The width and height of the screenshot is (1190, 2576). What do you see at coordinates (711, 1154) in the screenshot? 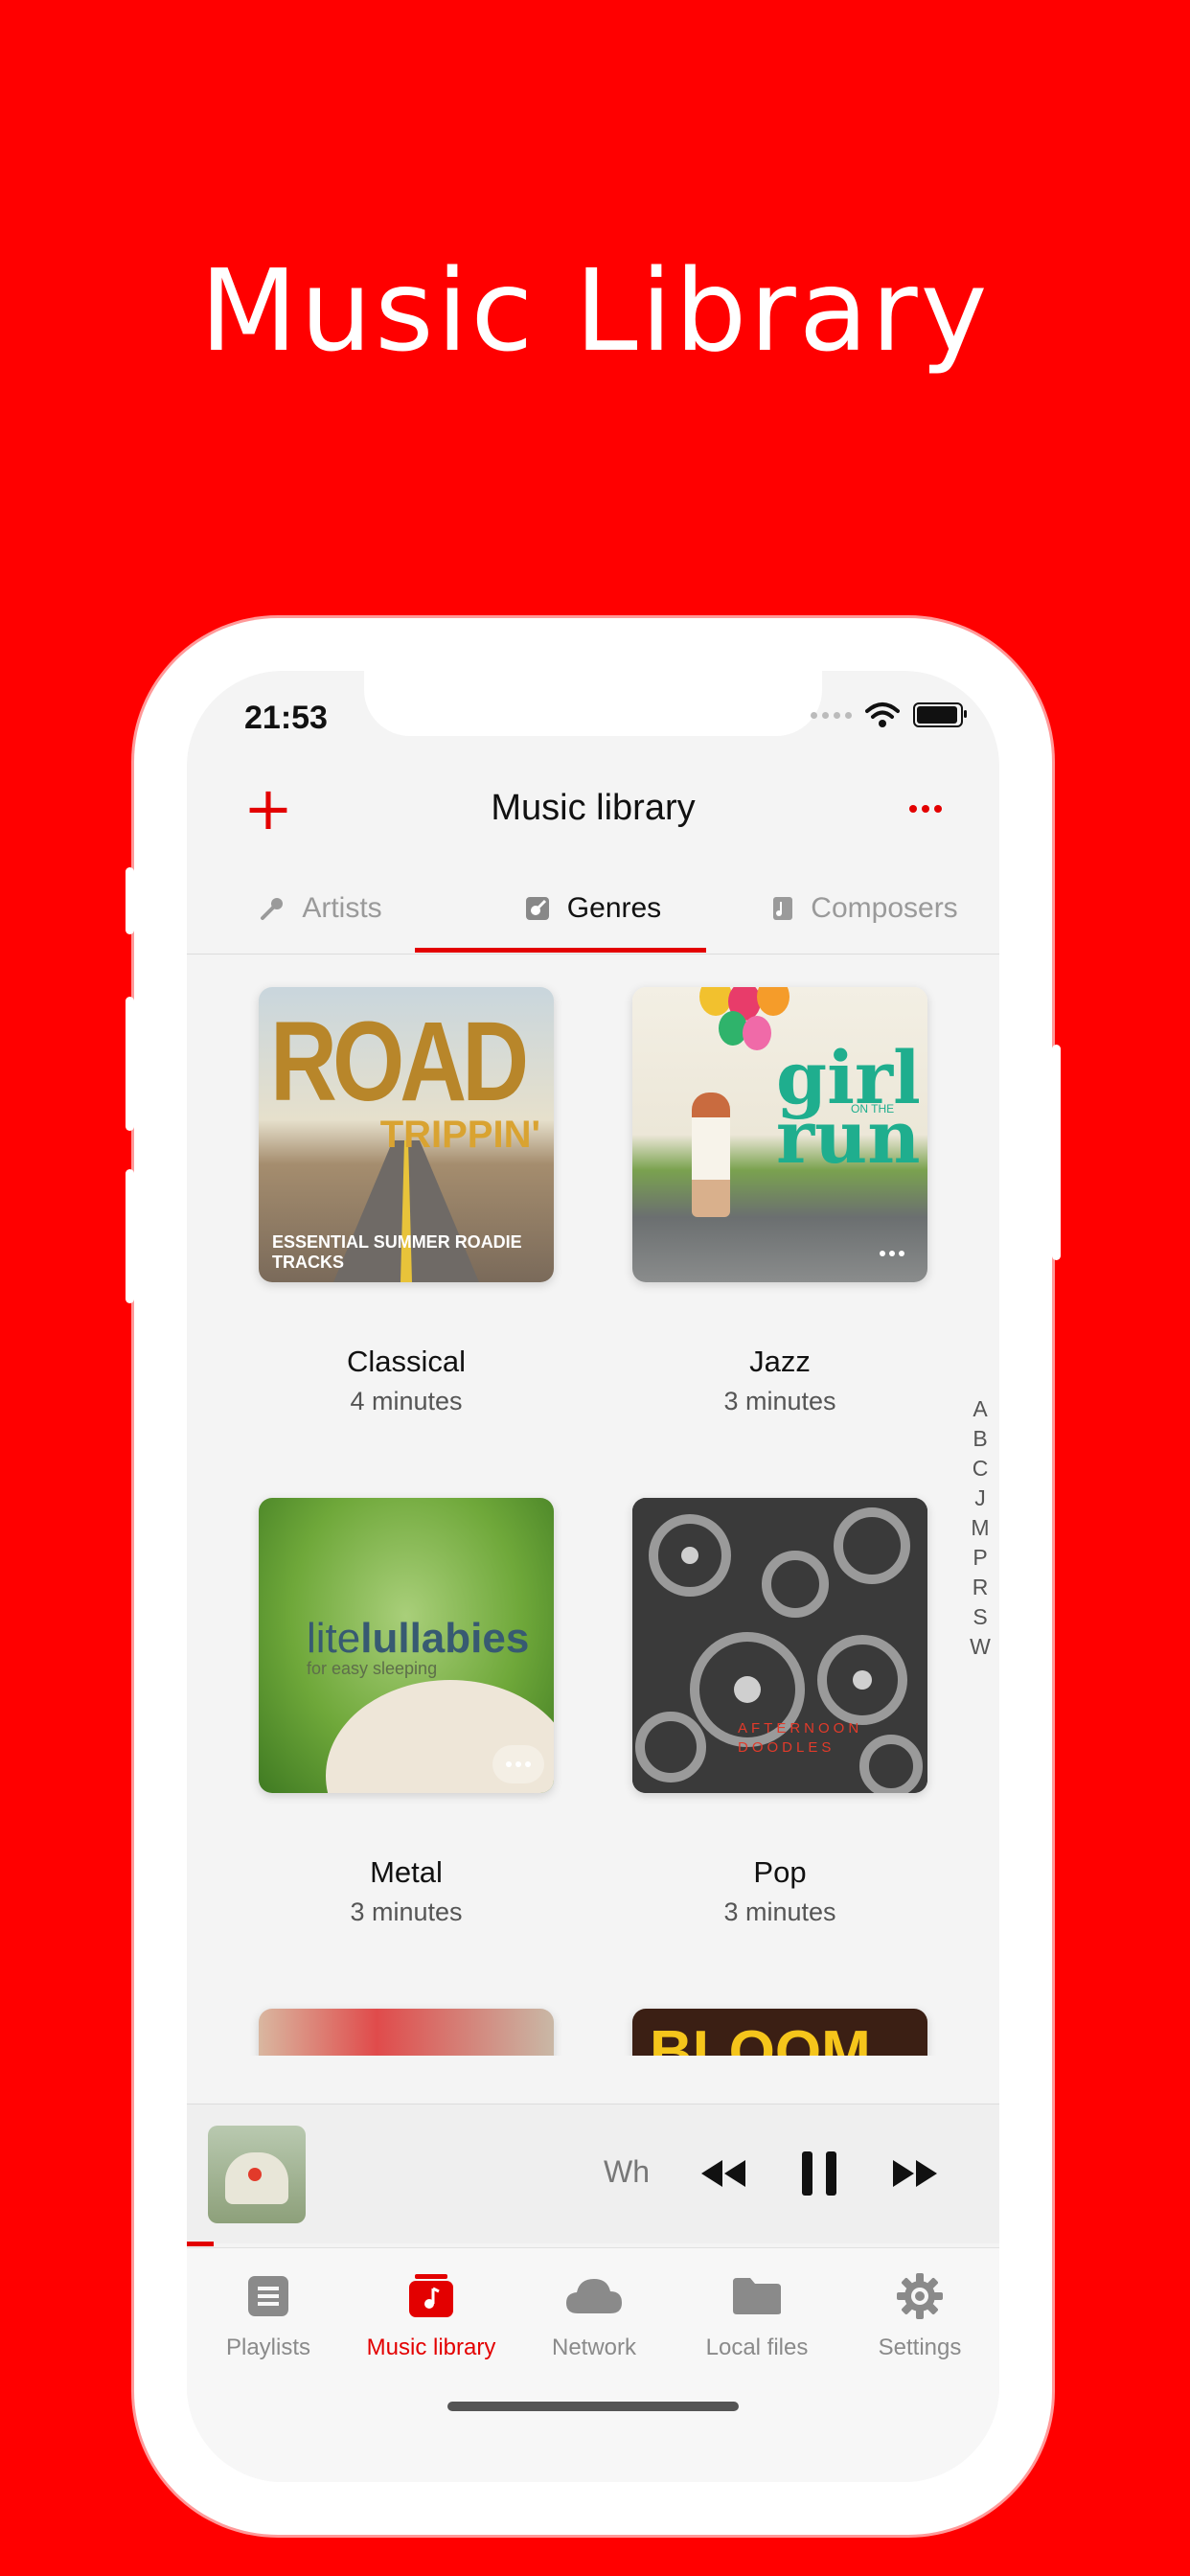
I see `girl-figure` at bounding box center [711, 1154].